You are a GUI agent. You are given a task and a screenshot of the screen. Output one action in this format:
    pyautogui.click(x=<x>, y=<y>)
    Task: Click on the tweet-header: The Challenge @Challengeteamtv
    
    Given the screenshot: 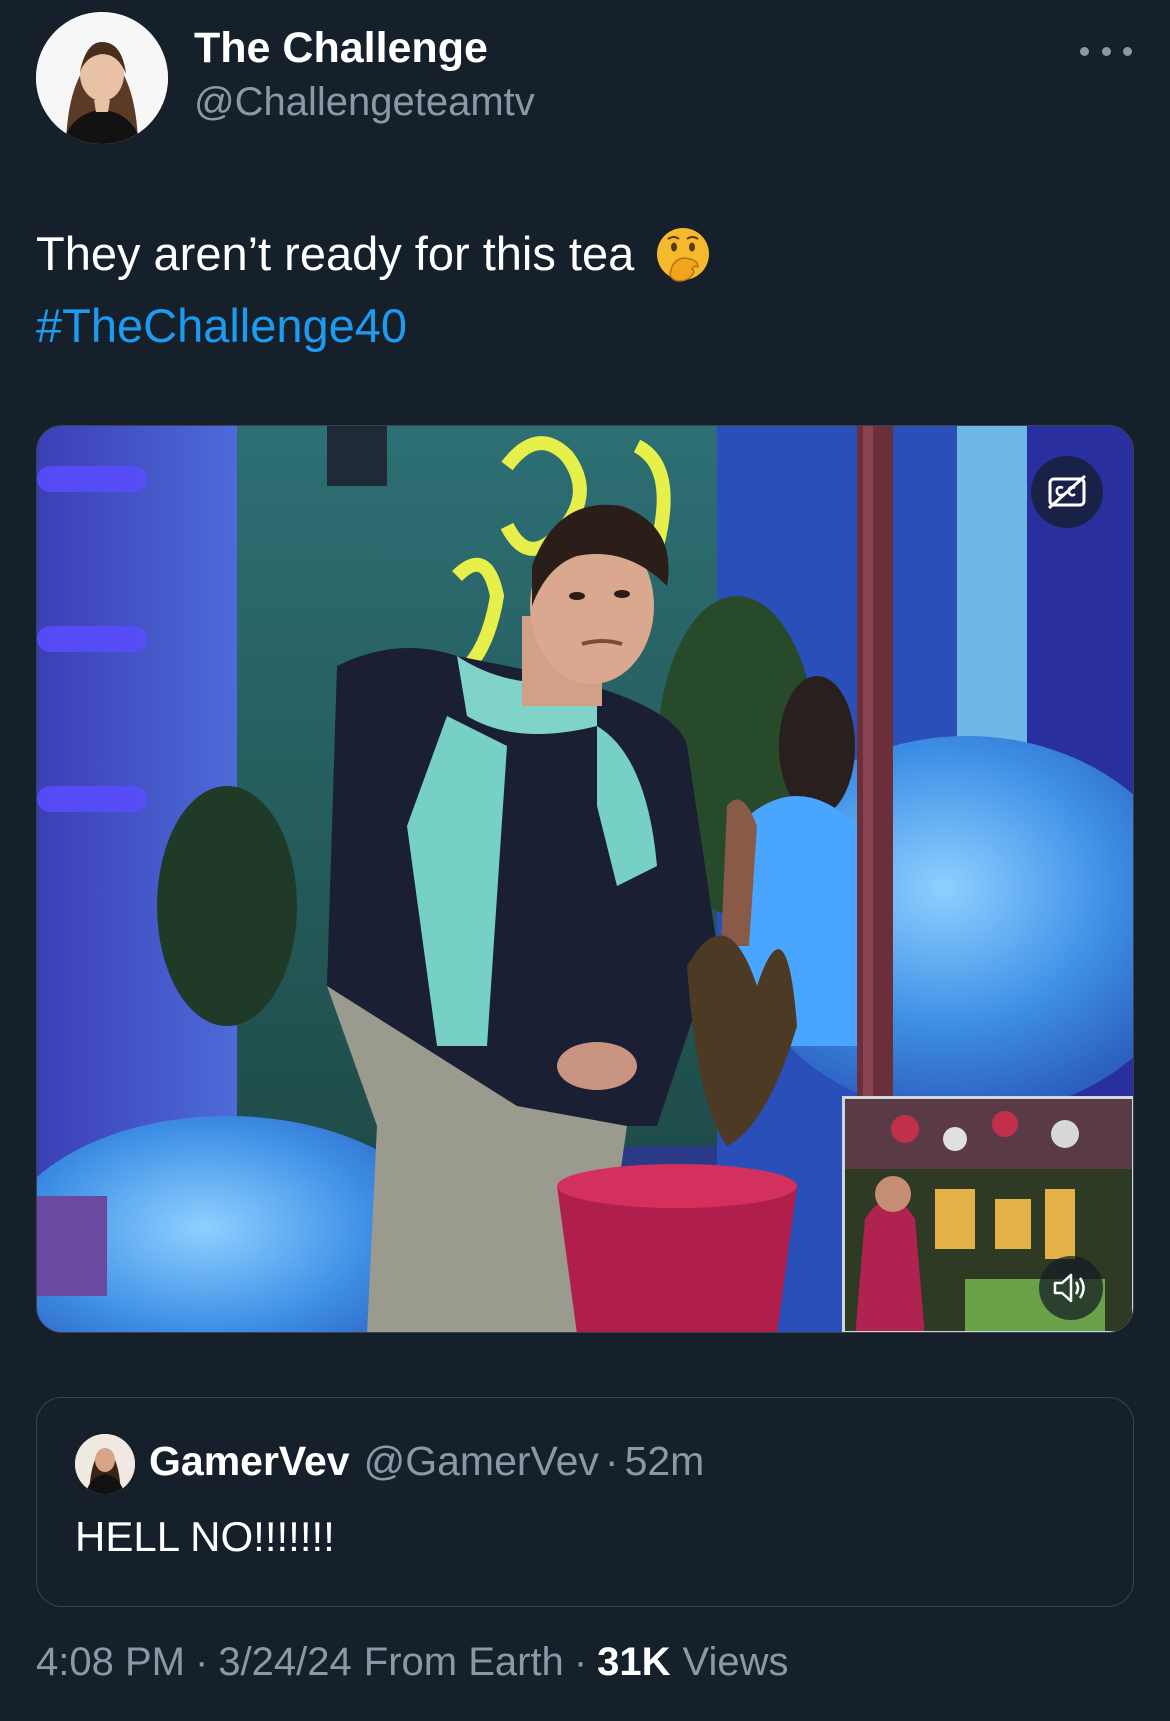 What is the action you would take?
    pyautogui.click(x=585, y=85)
    